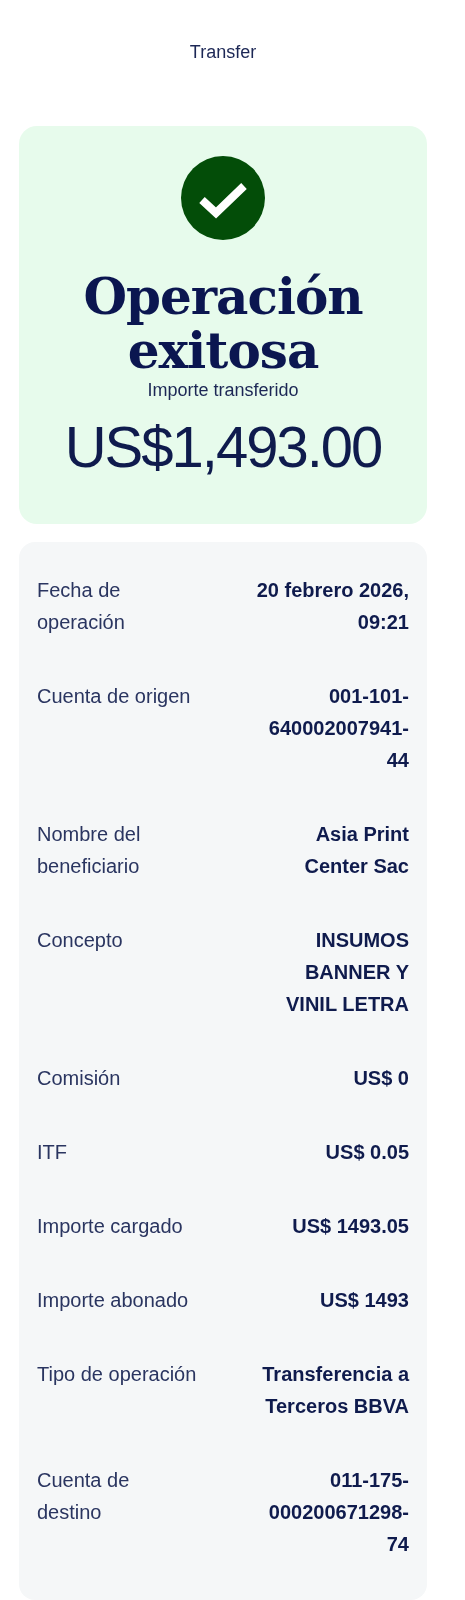  I want to click on detail-label: ITF, so click(52, 1152).